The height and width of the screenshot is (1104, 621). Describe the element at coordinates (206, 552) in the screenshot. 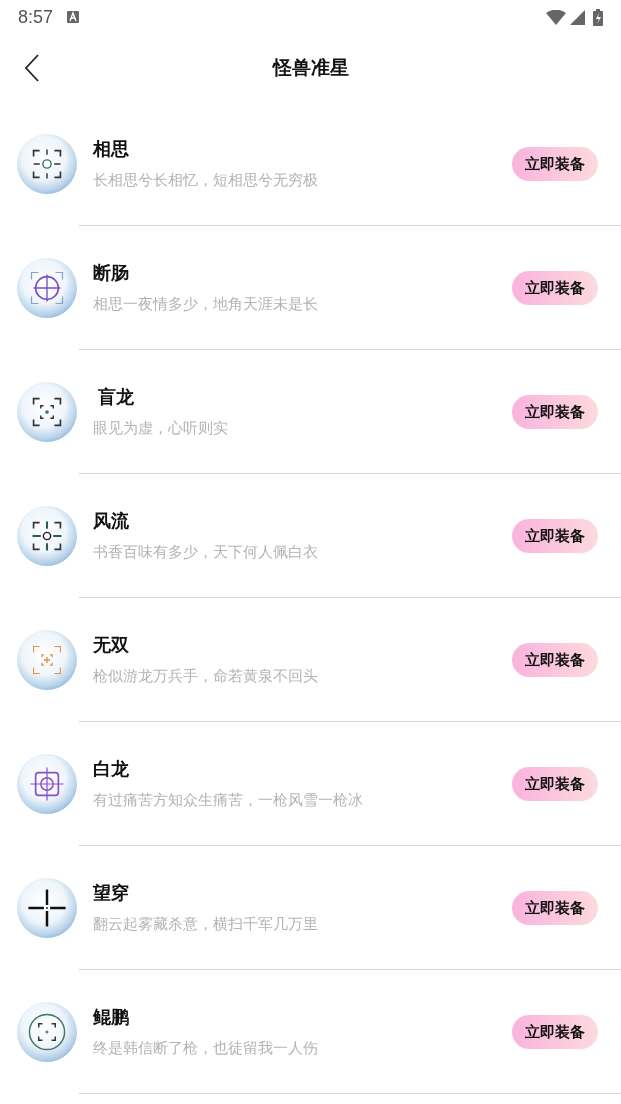

I see `crosshair-description: 书香百味有多少，天下何人佩白衣` at that location.